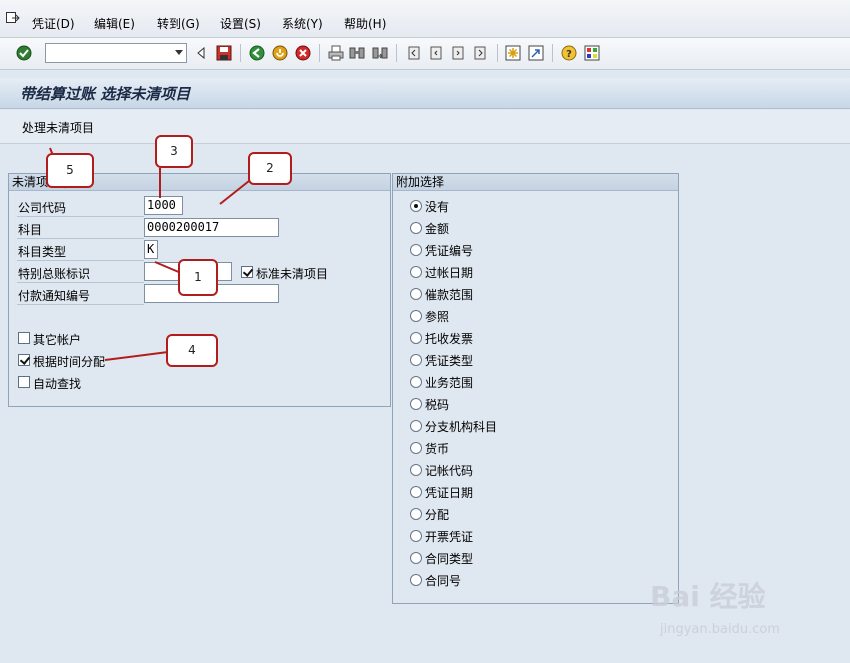 This screenshot has height=663, width=850. Describe the element at coordinates (280, 53) in the screenshot. I see `exit-icon` at that location.